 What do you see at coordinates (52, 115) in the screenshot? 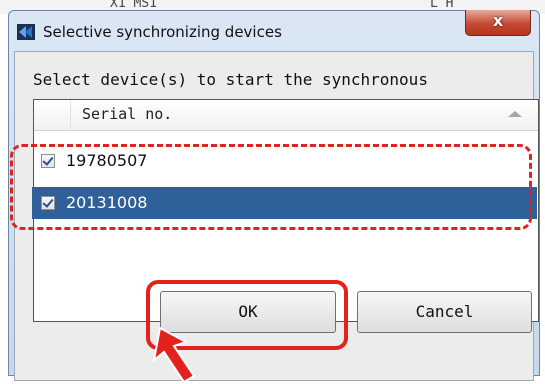
I see `checkbox-column-header` at bounding box center [52, 115].